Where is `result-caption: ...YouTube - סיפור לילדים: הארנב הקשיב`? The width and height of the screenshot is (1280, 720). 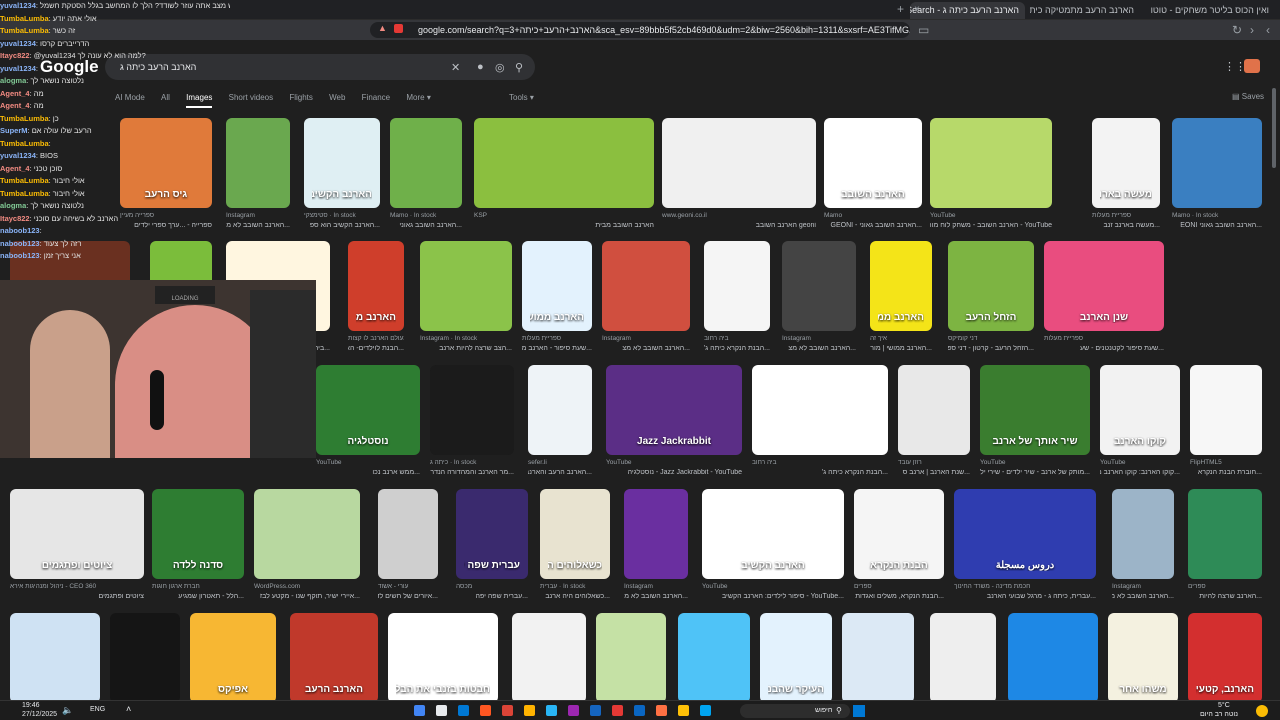 result-caption: ...YouTube - סיפור לילדים: הארנב הקשיב is located at coordinates (773, 596).